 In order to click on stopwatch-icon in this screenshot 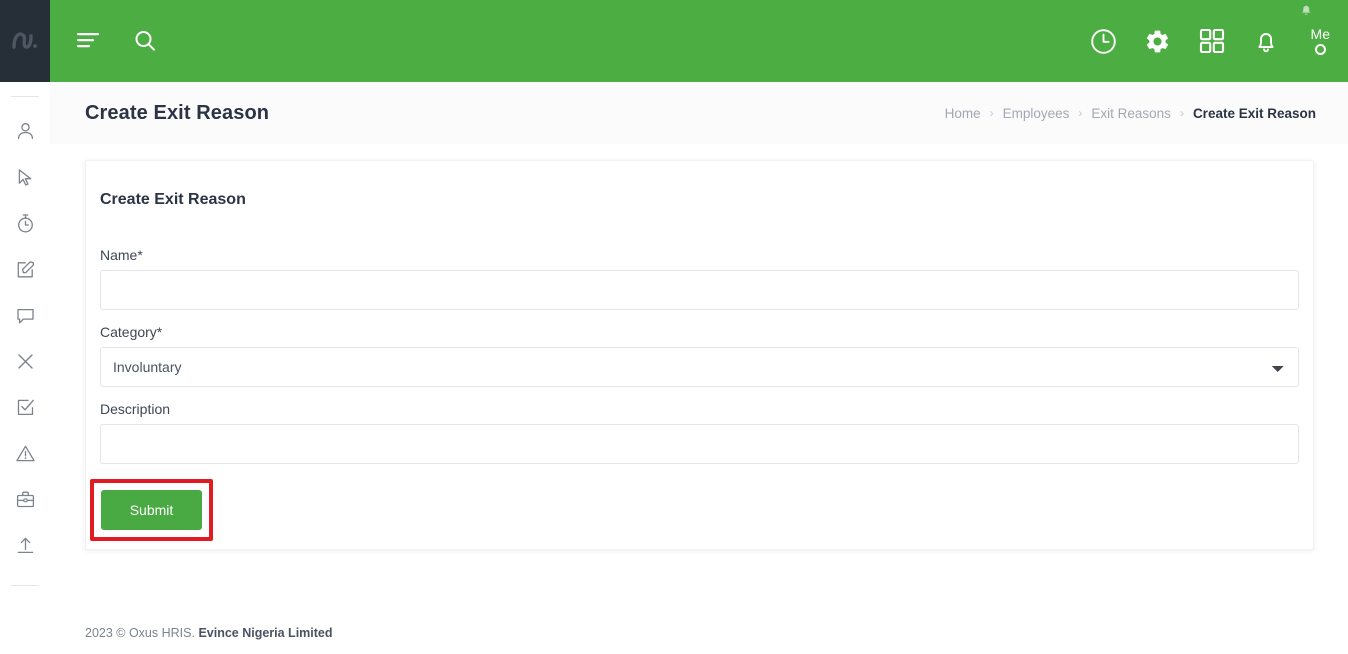, I will do `click(25, 226)`.